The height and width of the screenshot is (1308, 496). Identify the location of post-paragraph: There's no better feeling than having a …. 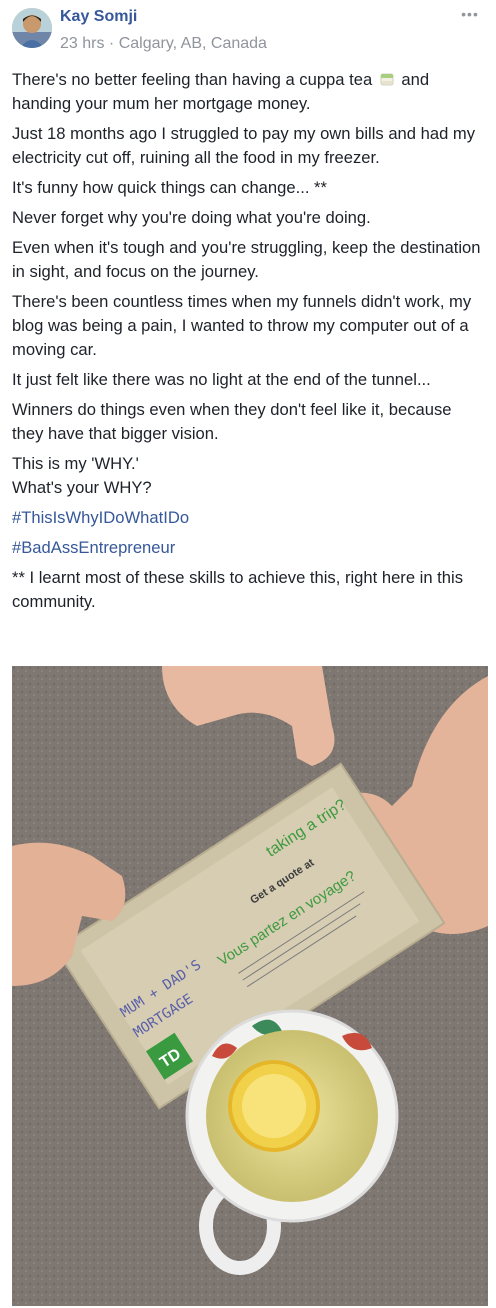
(249, 92).